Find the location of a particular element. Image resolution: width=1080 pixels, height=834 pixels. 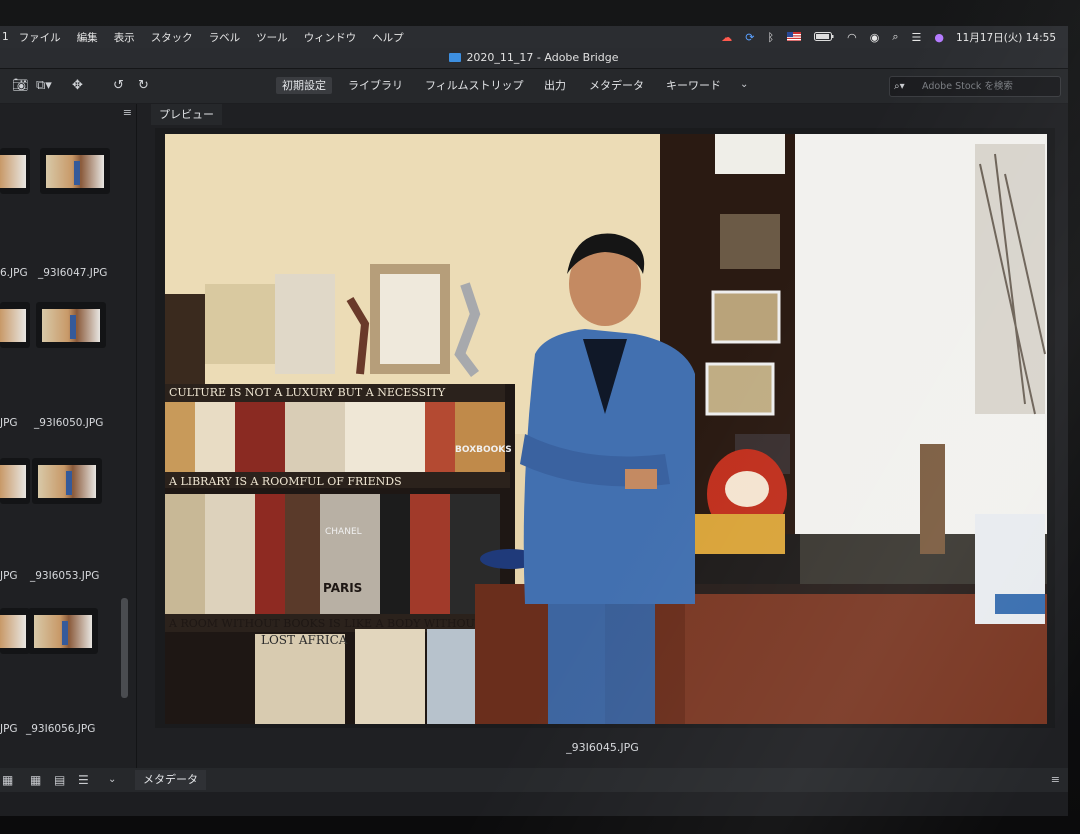

search-icon: ⌕ is located at coordinates (895, 37).